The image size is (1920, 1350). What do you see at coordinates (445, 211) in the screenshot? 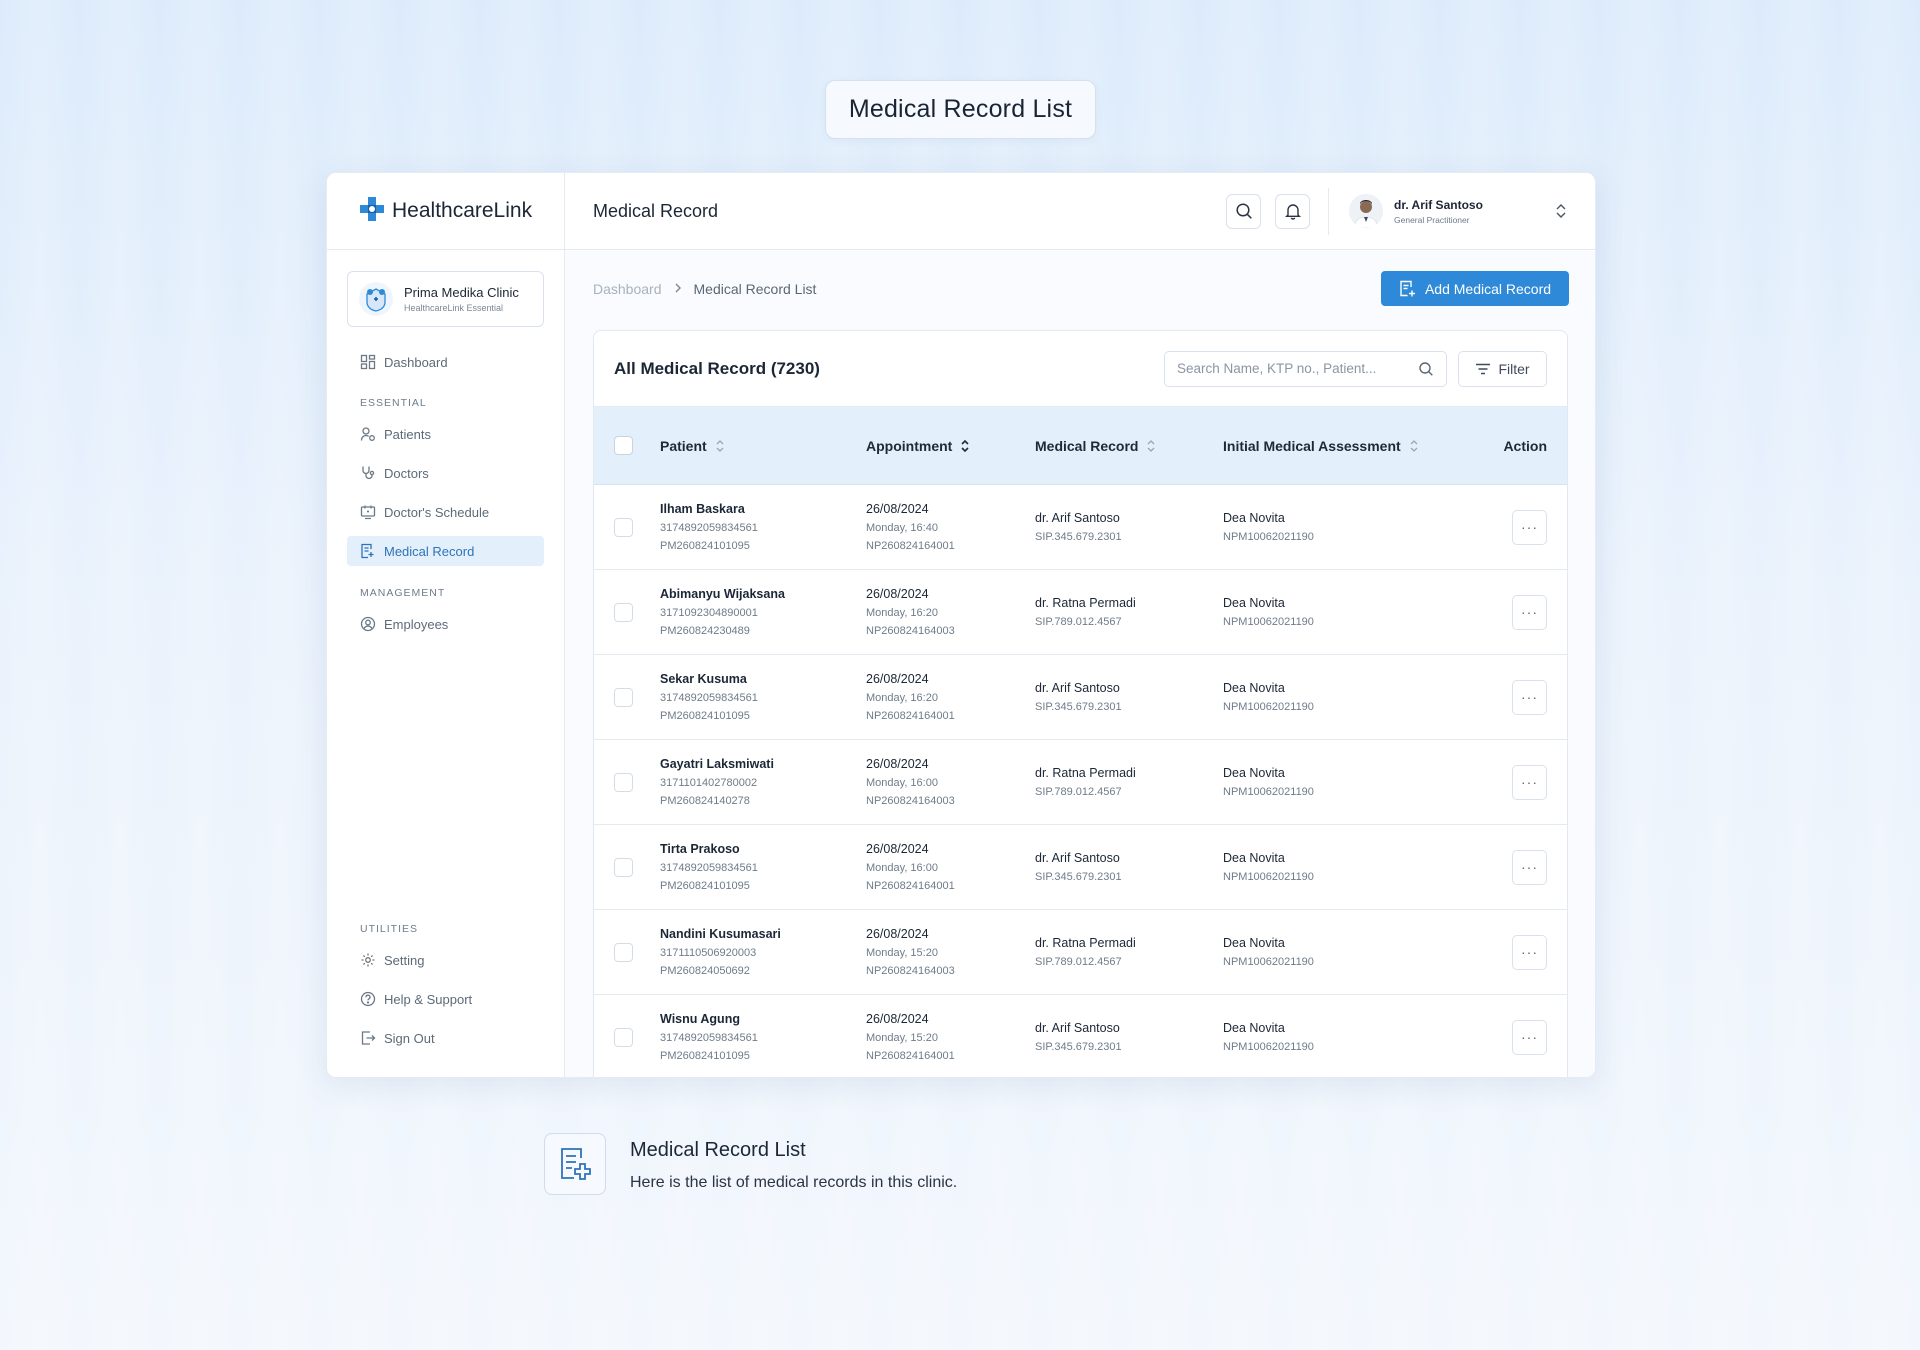
I see `brand: HealthcareLink` at bounding box center [445, 211].